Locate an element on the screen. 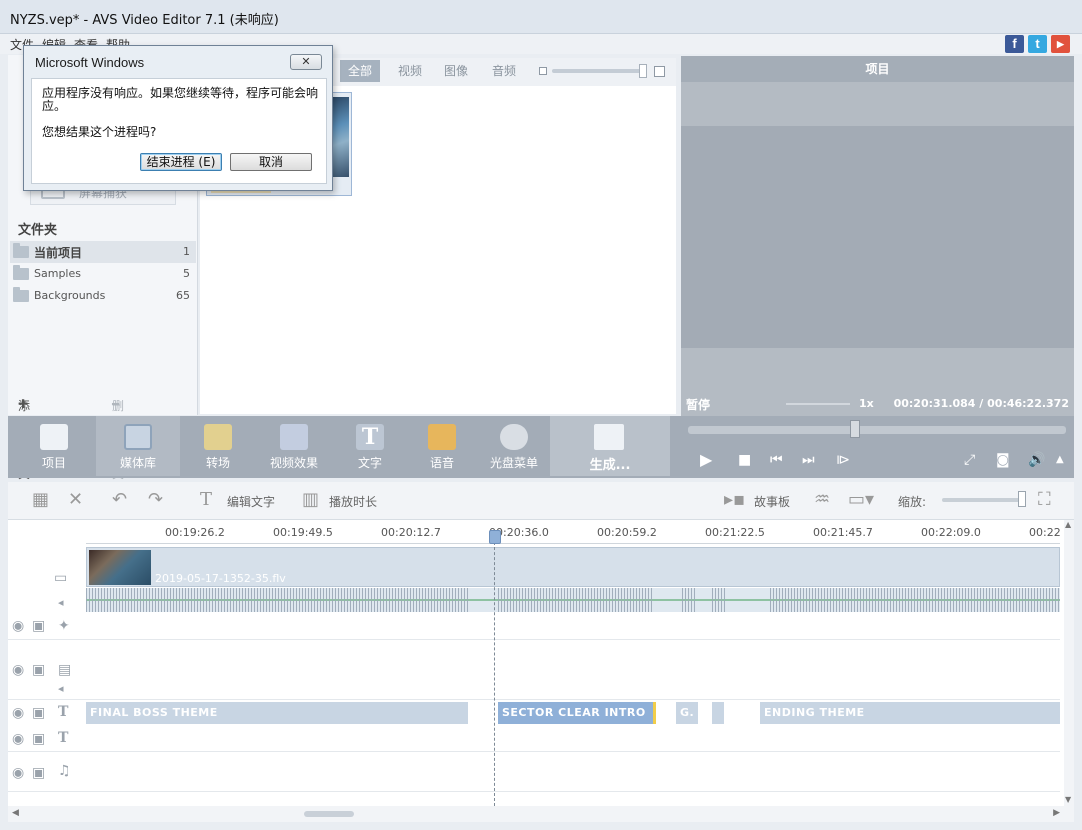 This screenshot has height=830, width=1082. zoom-slider is located at coordinates (984, 500).